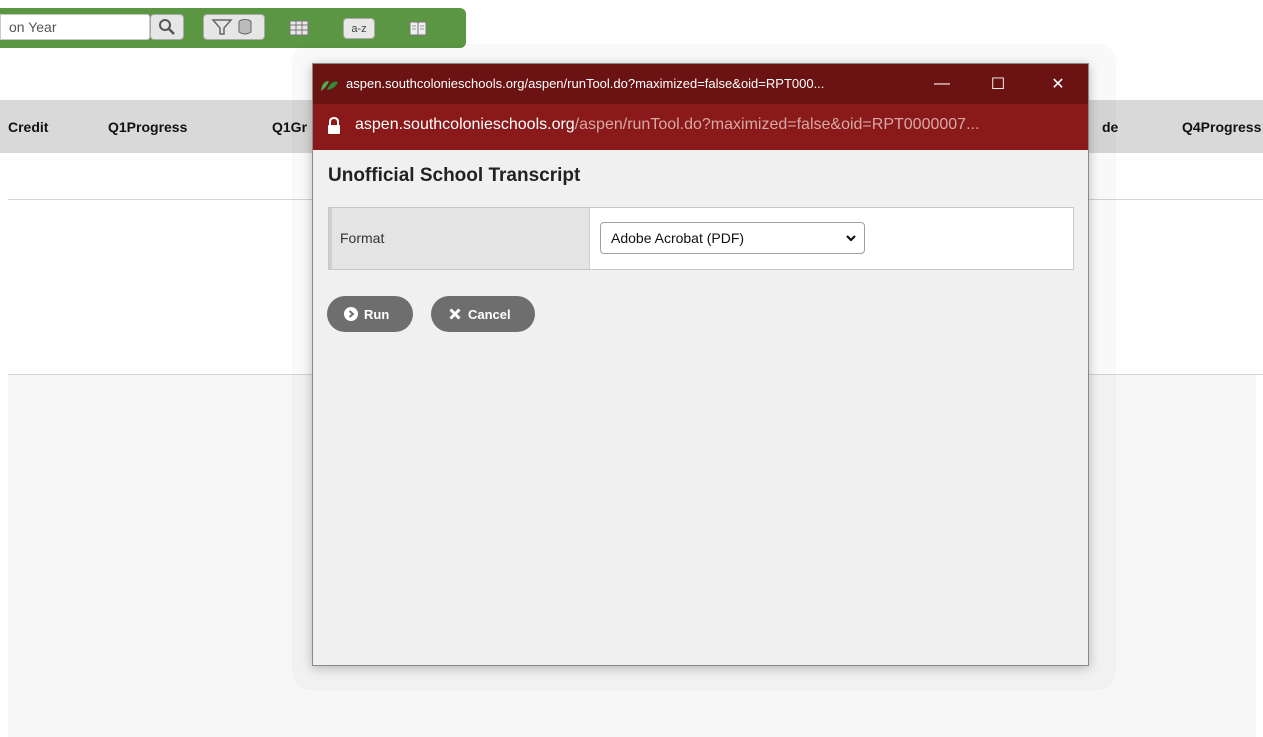 The image size is (1263, 737). I want to click on minimize-icon: —, so click(942, 83).